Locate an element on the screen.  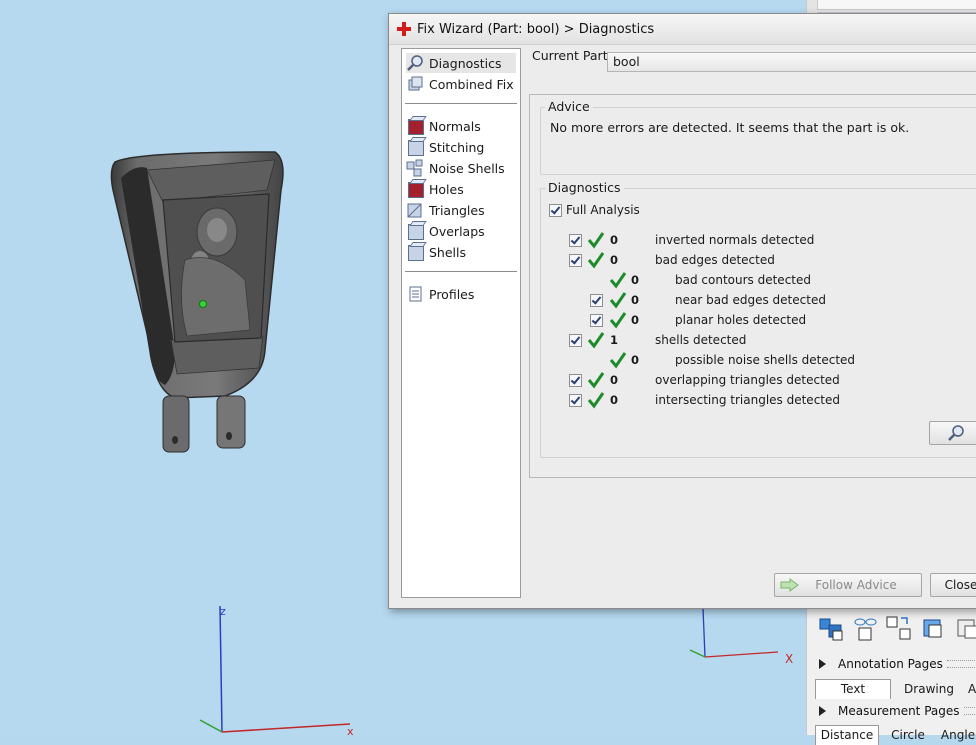
normals-cube-icon is located at coordinates (415, 126).